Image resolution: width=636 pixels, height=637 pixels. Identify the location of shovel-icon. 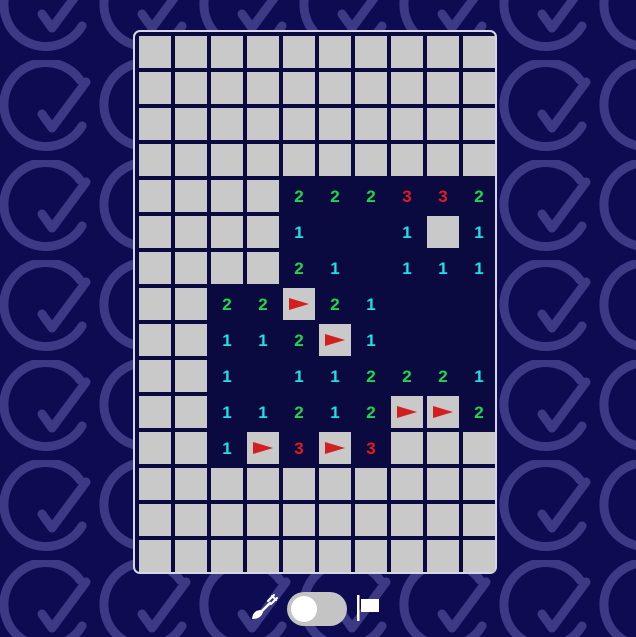
(265, 608).